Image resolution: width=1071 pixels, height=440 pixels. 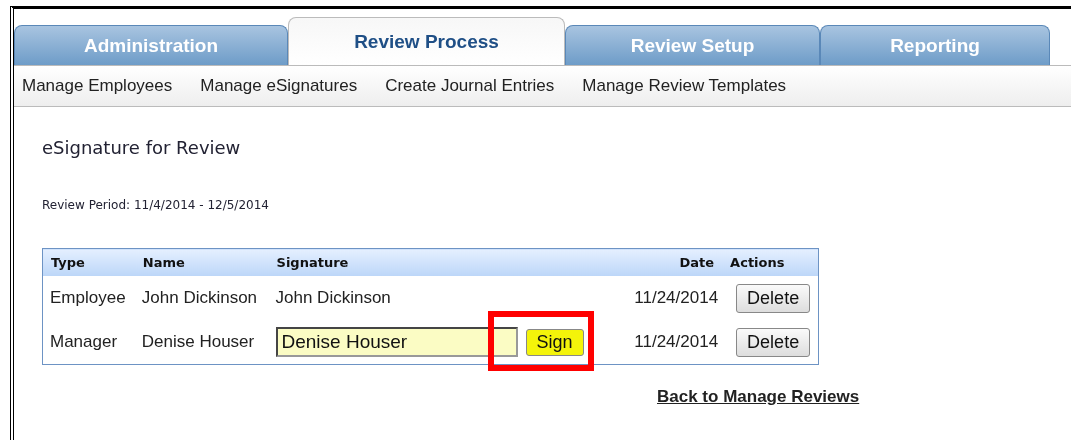 I want to click on subnav-link: Create Journal Entries, so click(x=470, y=86).